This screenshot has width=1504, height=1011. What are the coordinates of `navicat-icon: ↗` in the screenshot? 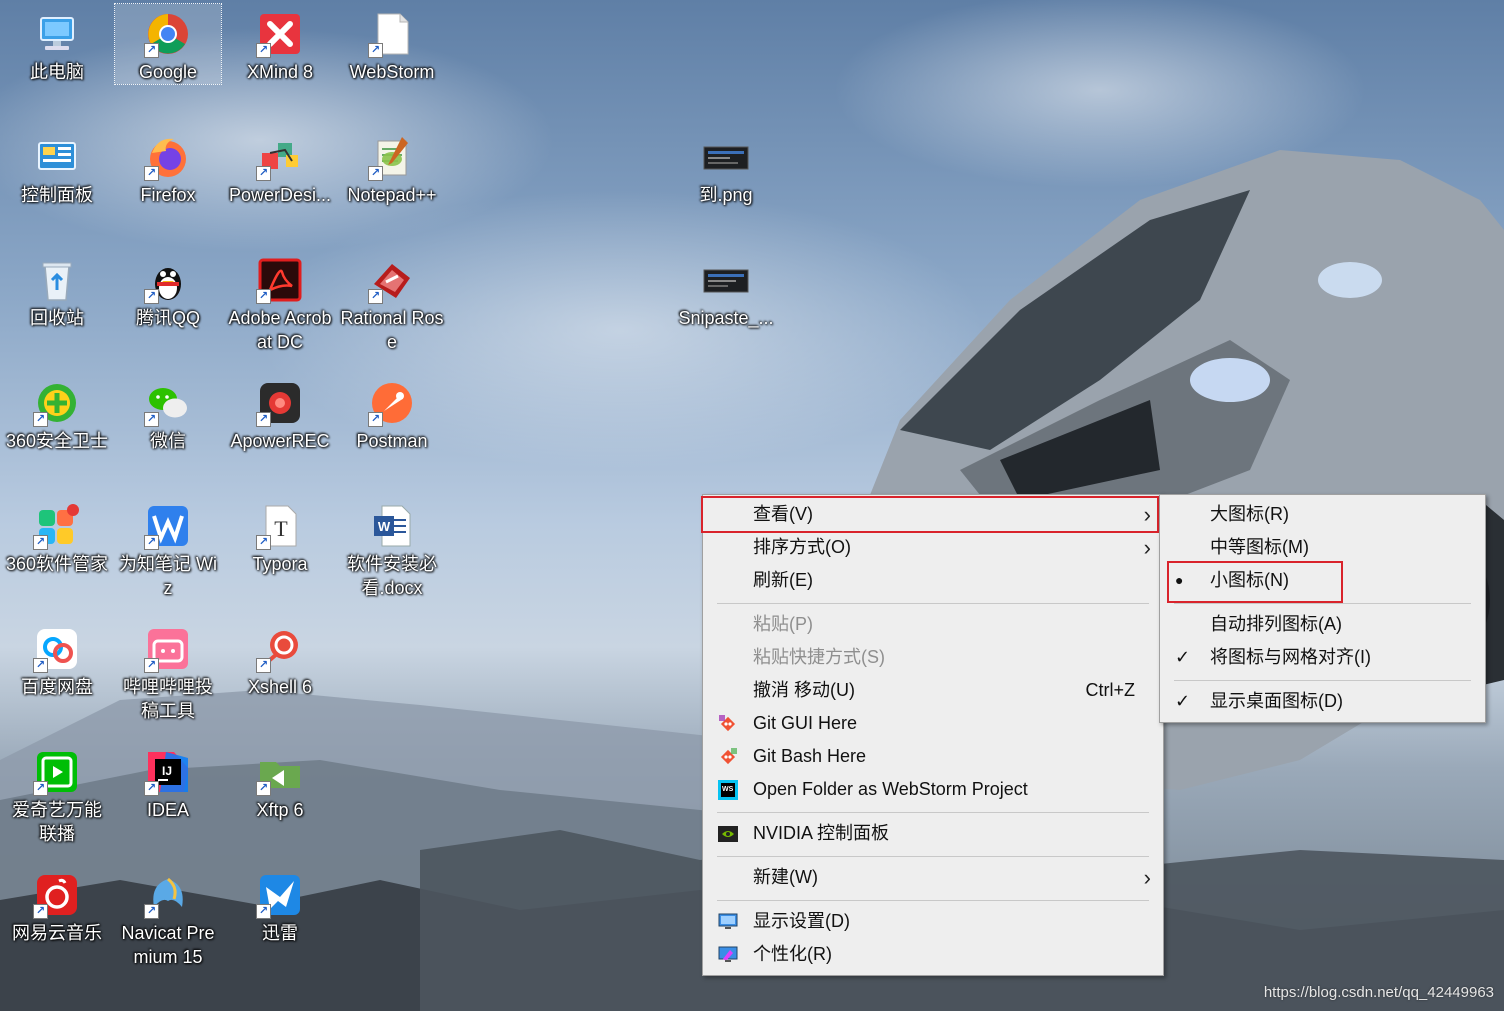 It's located at (168, 895).